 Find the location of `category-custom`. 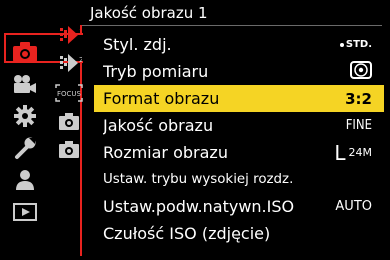

category-custom is located at coordinates (25, 116).